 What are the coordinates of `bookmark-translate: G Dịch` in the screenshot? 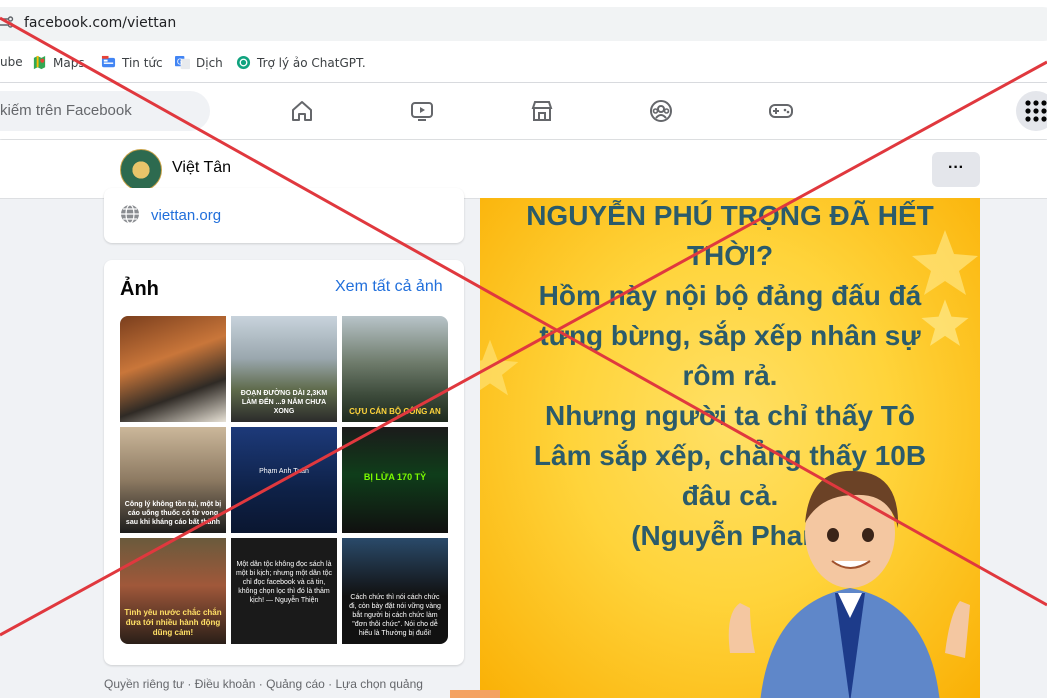 It's located at (199, 62).